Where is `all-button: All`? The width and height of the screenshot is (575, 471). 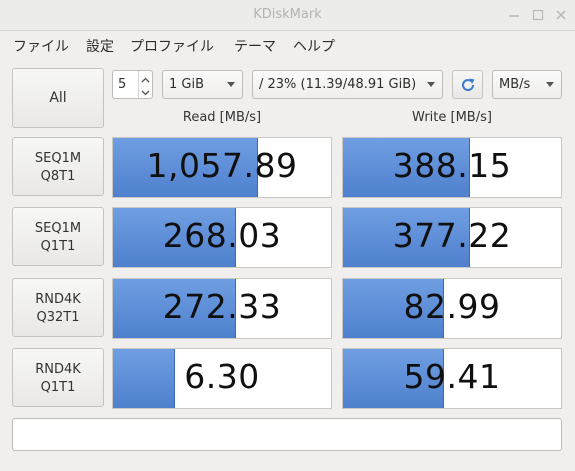 all-button: All is located at coordinates (58, 98).